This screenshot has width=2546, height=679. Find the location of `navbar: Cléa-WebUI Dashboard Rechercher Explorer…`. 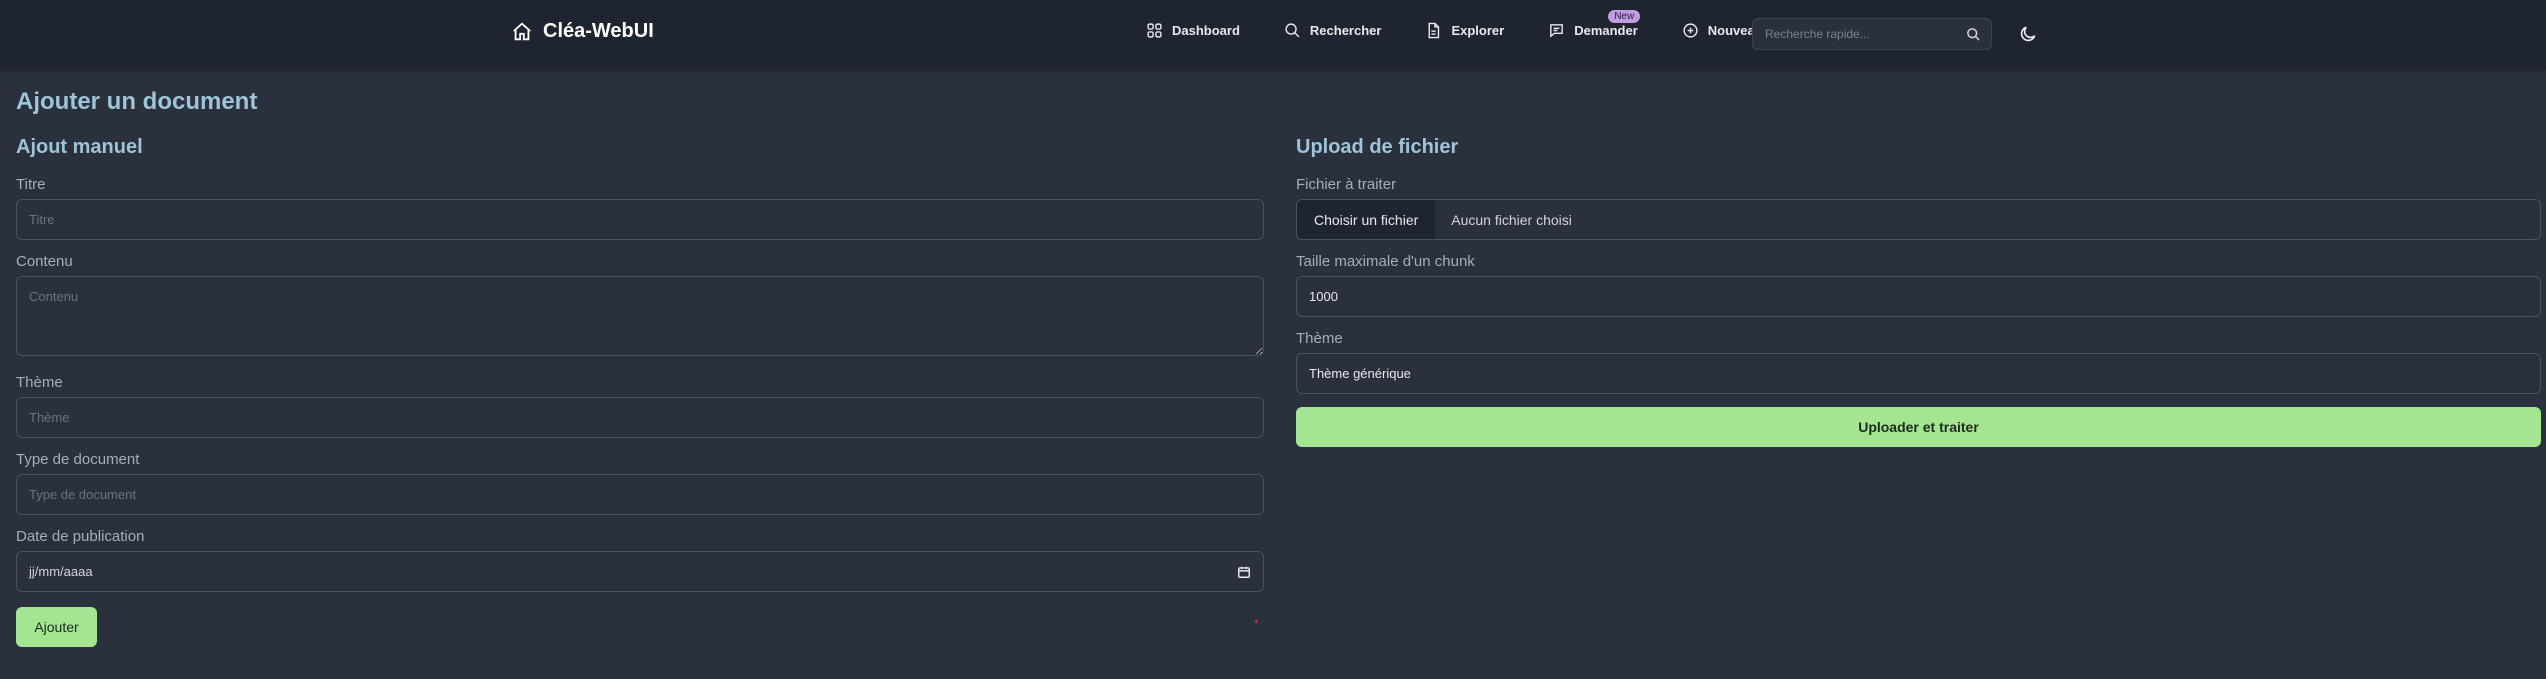

navbar: Cléa-WebUI Dashboard Rechercher Explorer… is located at coordinates (1273, 35).